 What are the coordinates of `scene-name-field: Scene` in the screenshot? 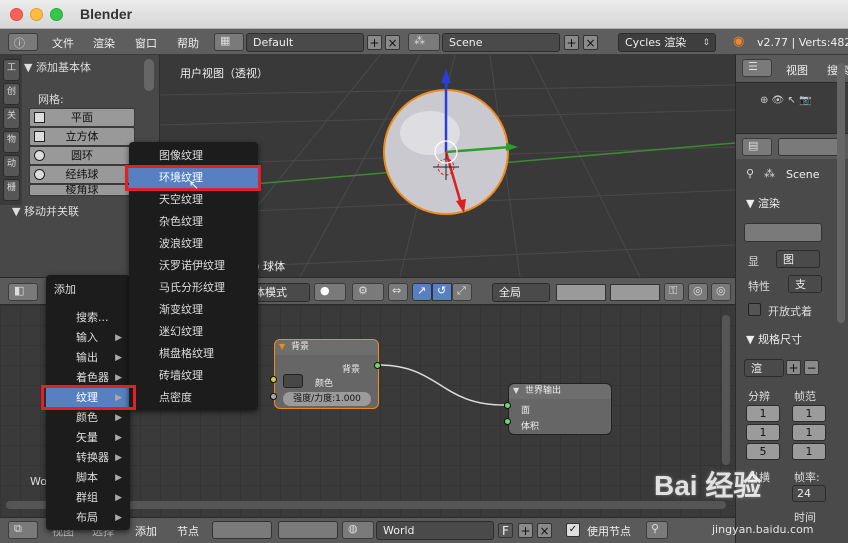 It's located at (501, 42).